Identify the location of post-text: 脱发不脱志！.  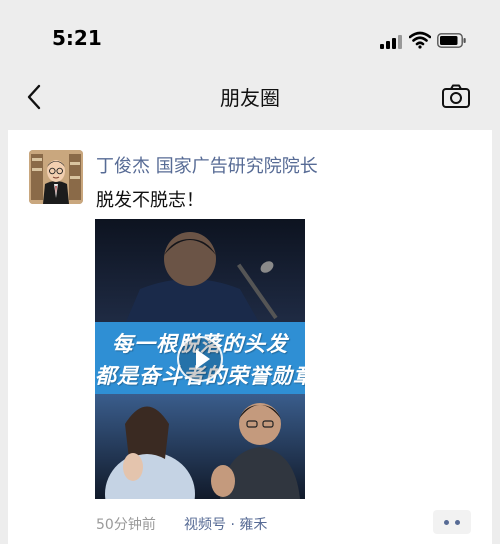
(150, 200).